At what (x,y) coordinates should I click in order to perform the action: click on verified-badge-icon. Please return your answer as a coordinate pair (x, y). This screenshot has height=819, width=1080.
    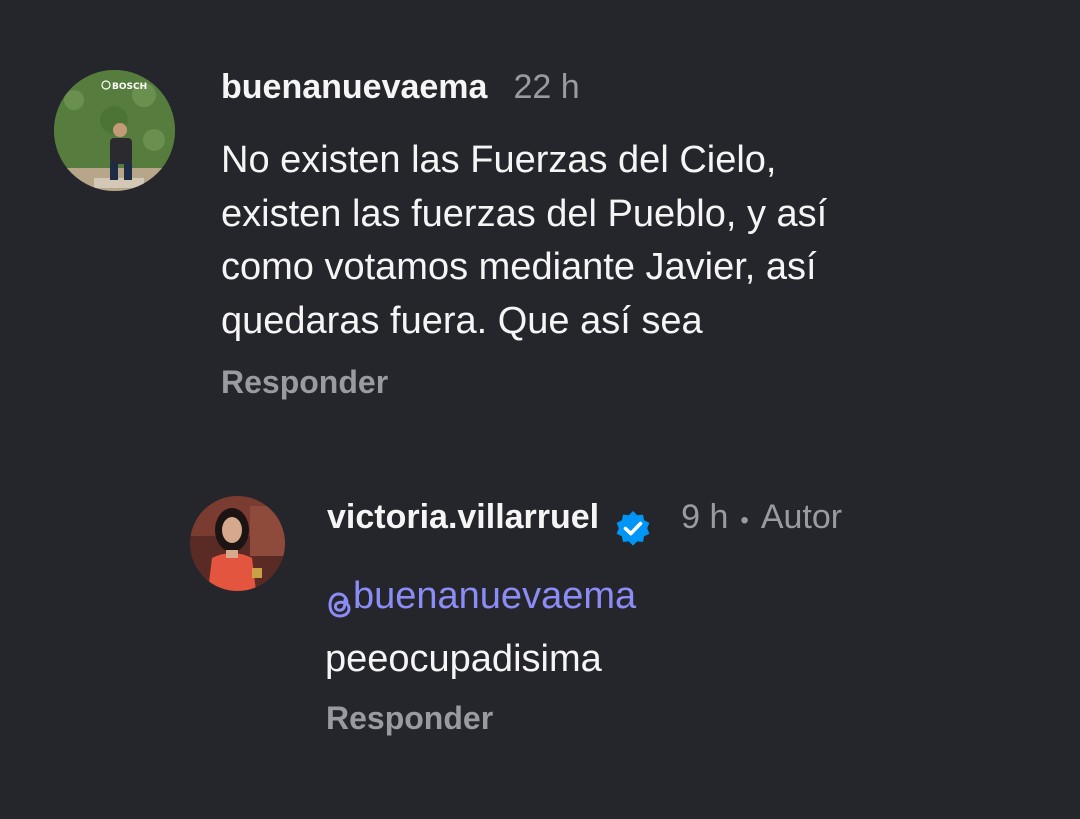
    Looking at the image, I should click on (633, 529).